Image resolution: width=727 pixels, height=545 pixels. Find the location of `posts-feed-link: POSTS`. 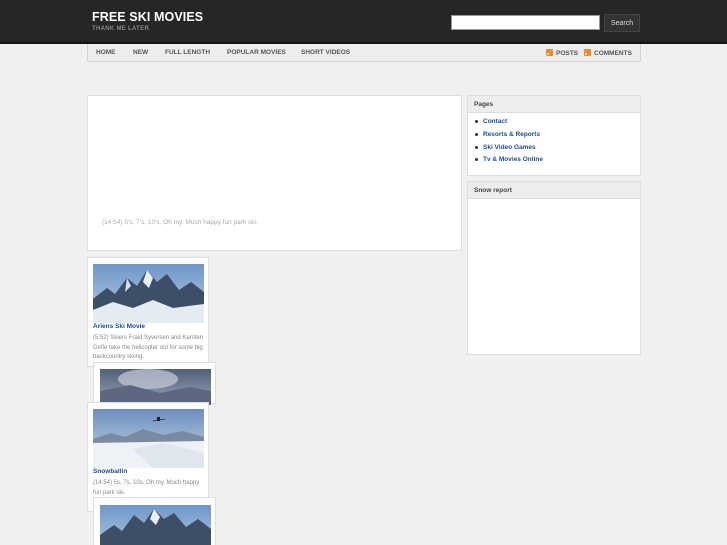

posts-feed-link: POSTS is located at coordinates (562, 53).